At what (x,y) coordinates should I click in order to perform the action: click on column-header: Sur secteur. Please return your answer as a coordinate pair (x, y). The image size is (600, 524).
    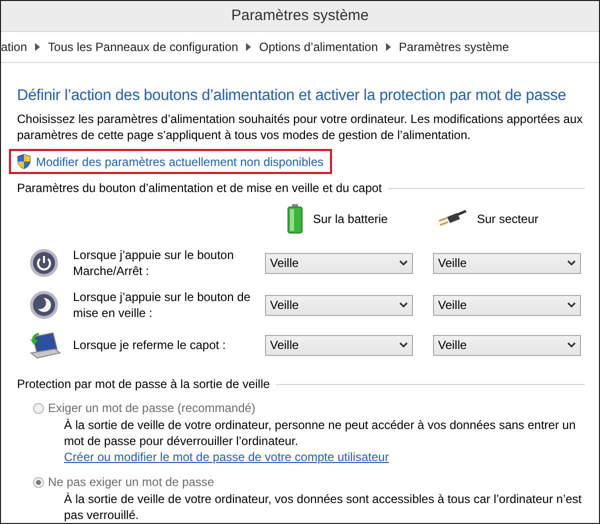
    Looking at the image, I should click on (507, 219).